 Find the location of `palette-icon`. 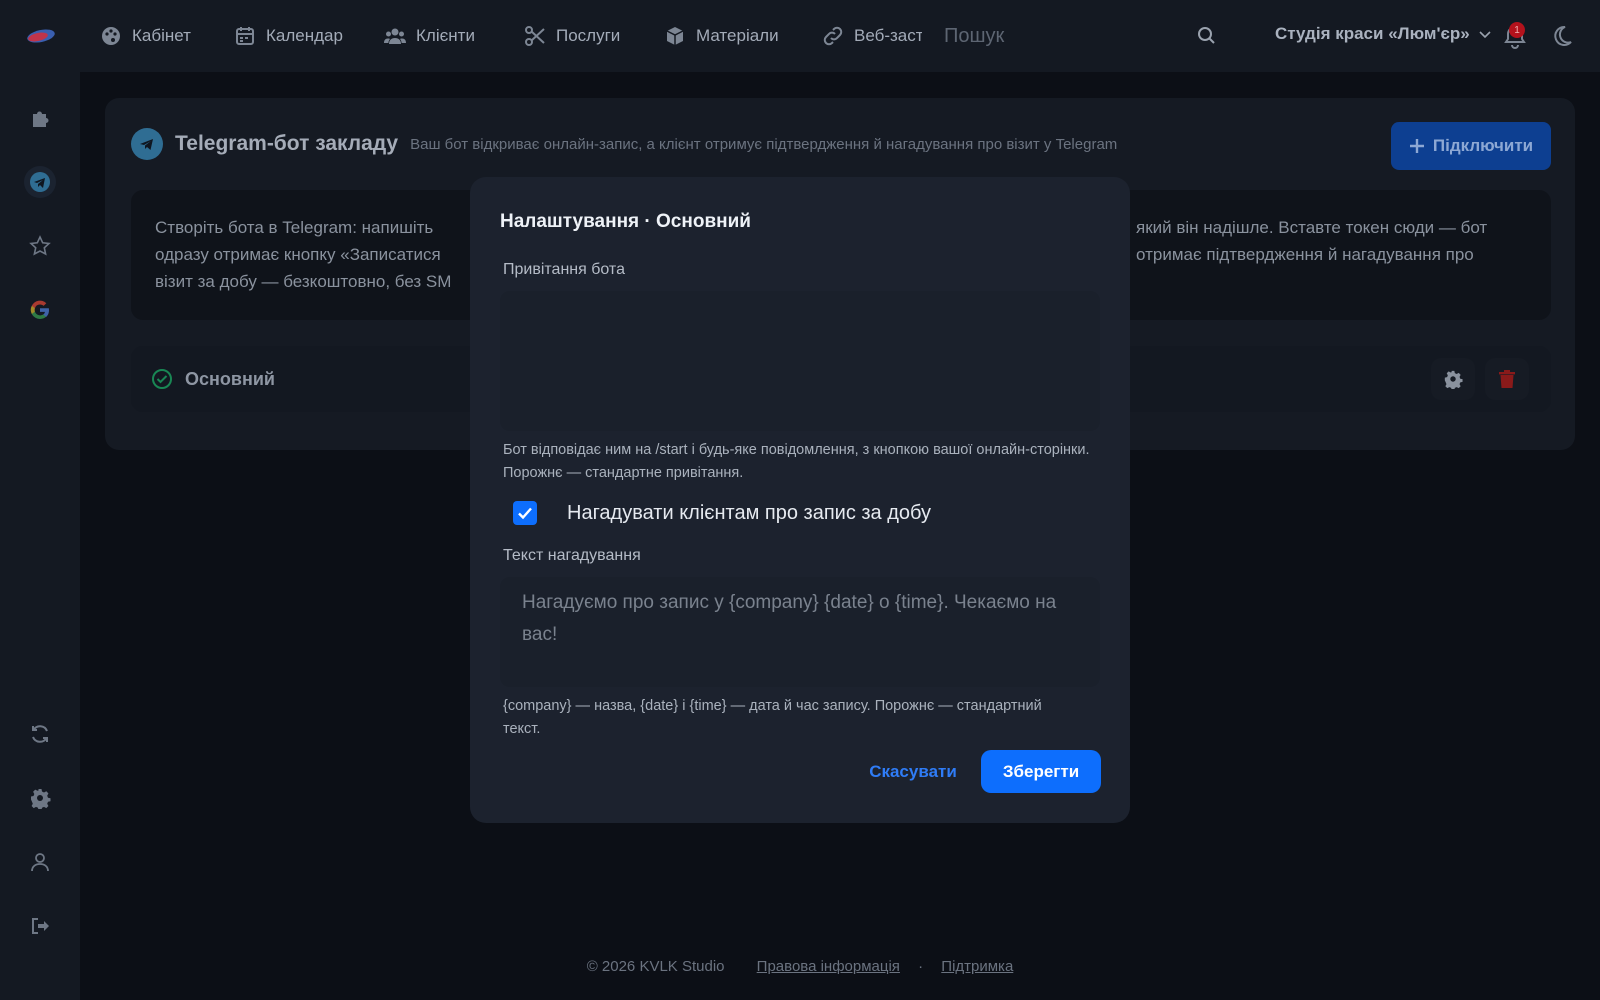

palette-icon is located at coordinates (111, 36).